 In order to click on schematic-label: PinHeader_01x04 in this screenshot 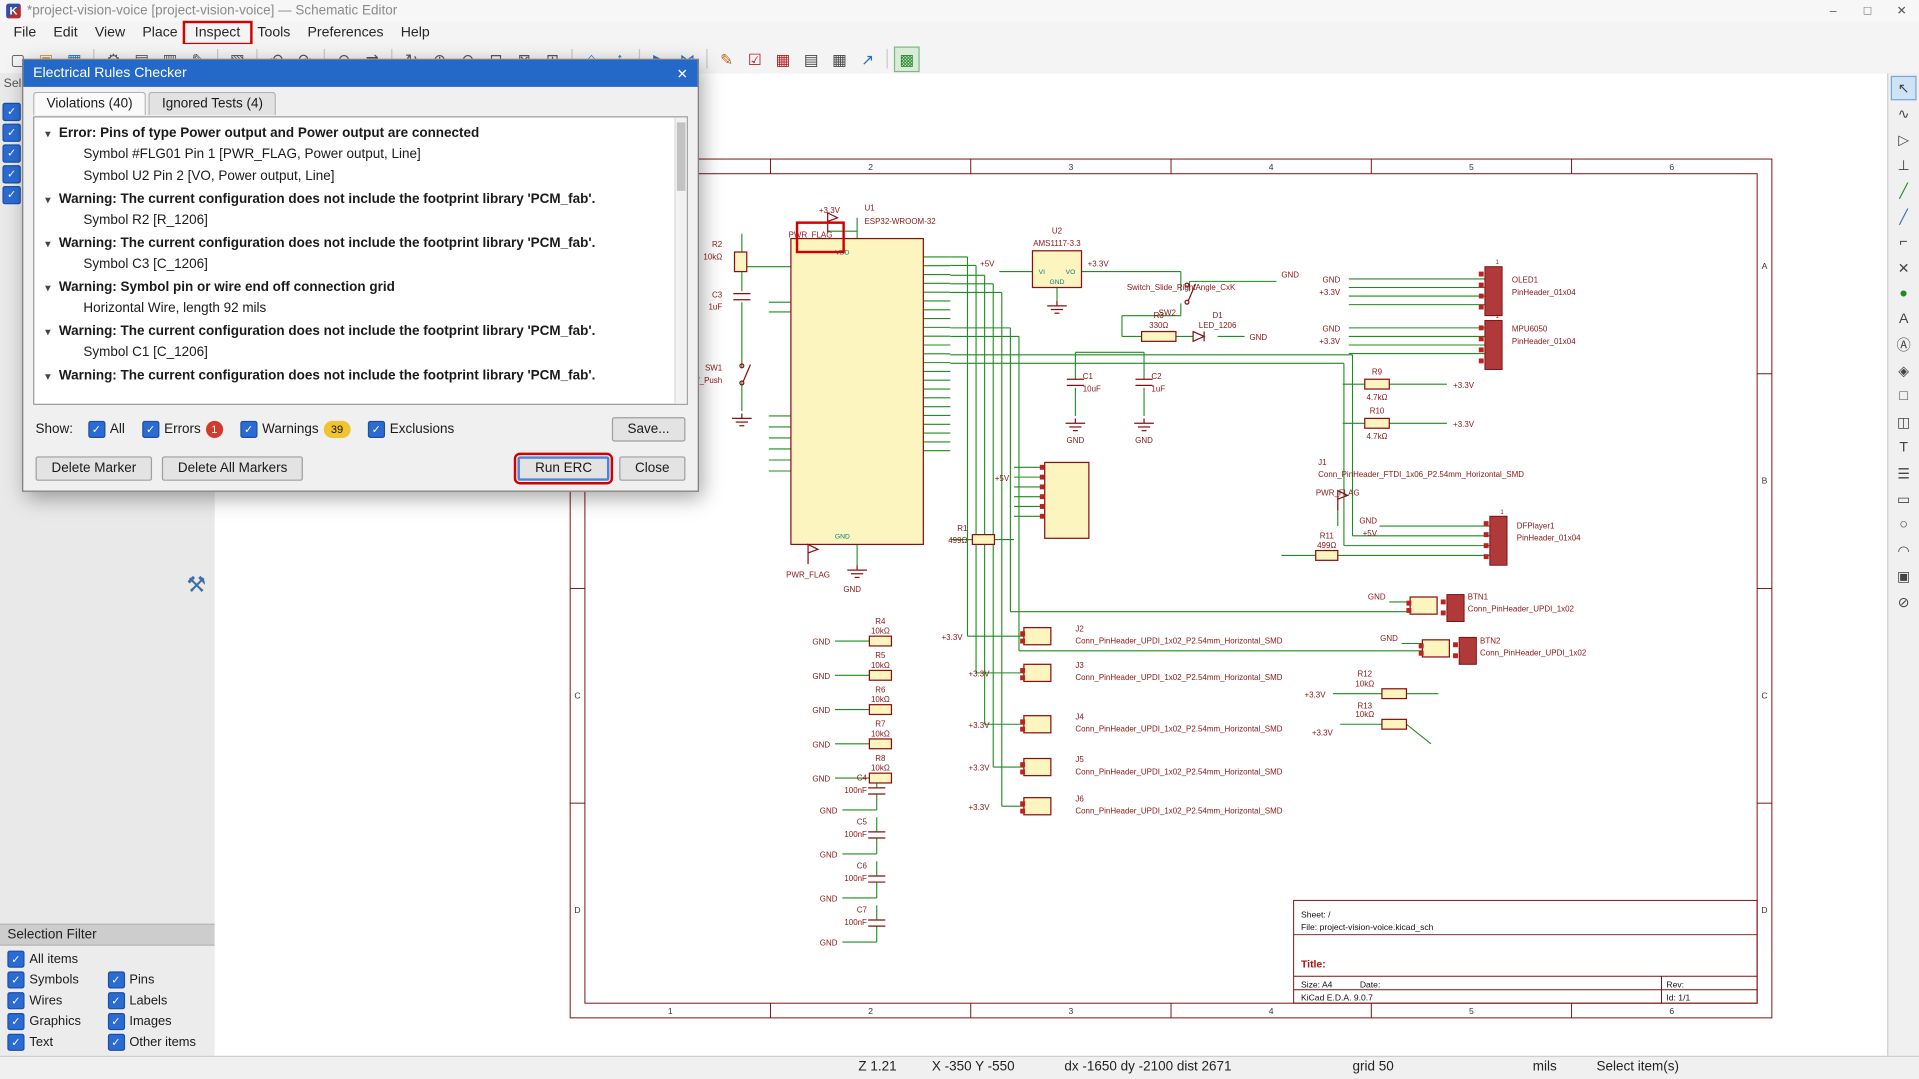, I will do `click(1544, 292)`.